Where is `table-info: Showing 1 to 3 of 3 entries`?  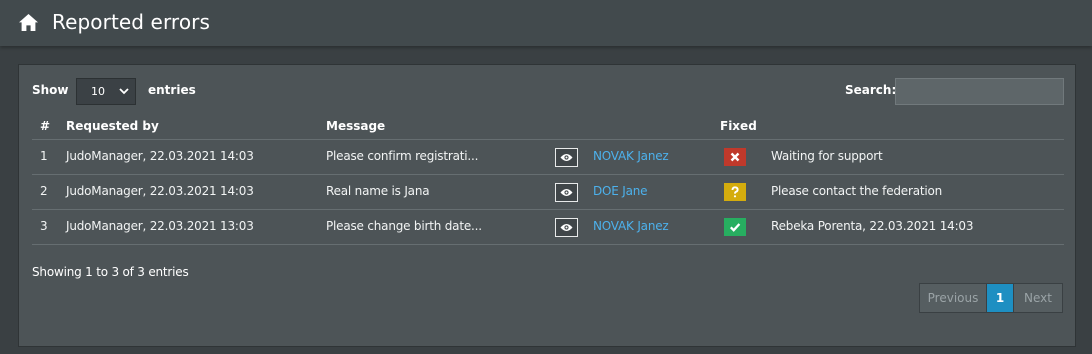
table-info: Showing 1 to 3 of 3 entries is located at coordinates (110, 272).